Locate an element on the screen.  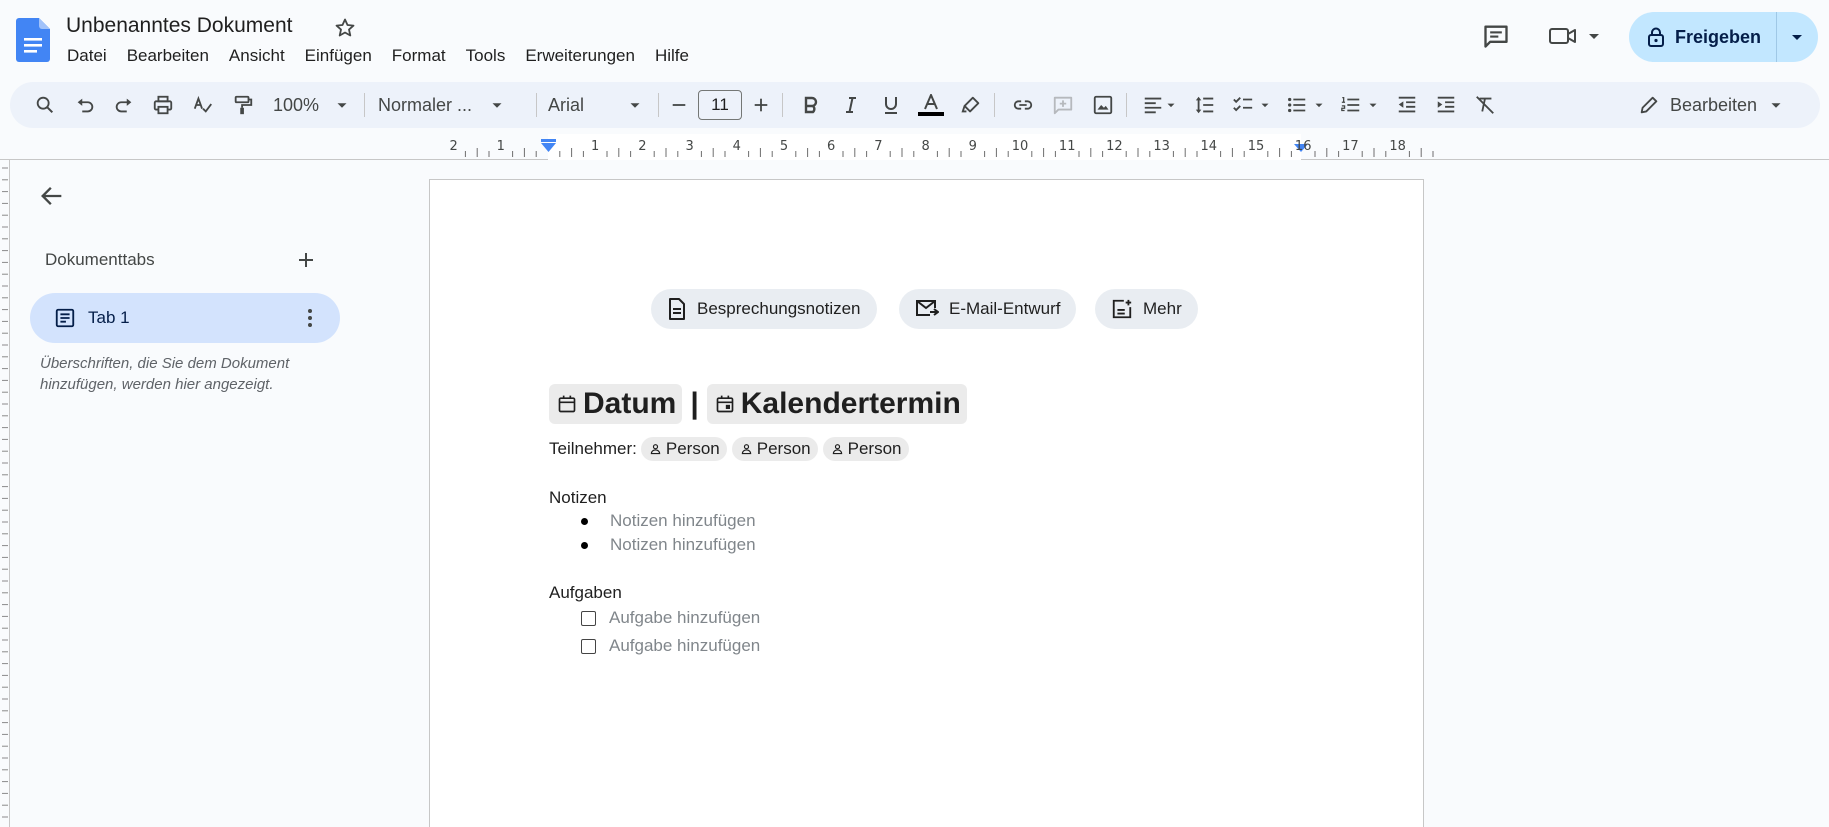
share-dropdown-button is located at coordinates (1797, 37).